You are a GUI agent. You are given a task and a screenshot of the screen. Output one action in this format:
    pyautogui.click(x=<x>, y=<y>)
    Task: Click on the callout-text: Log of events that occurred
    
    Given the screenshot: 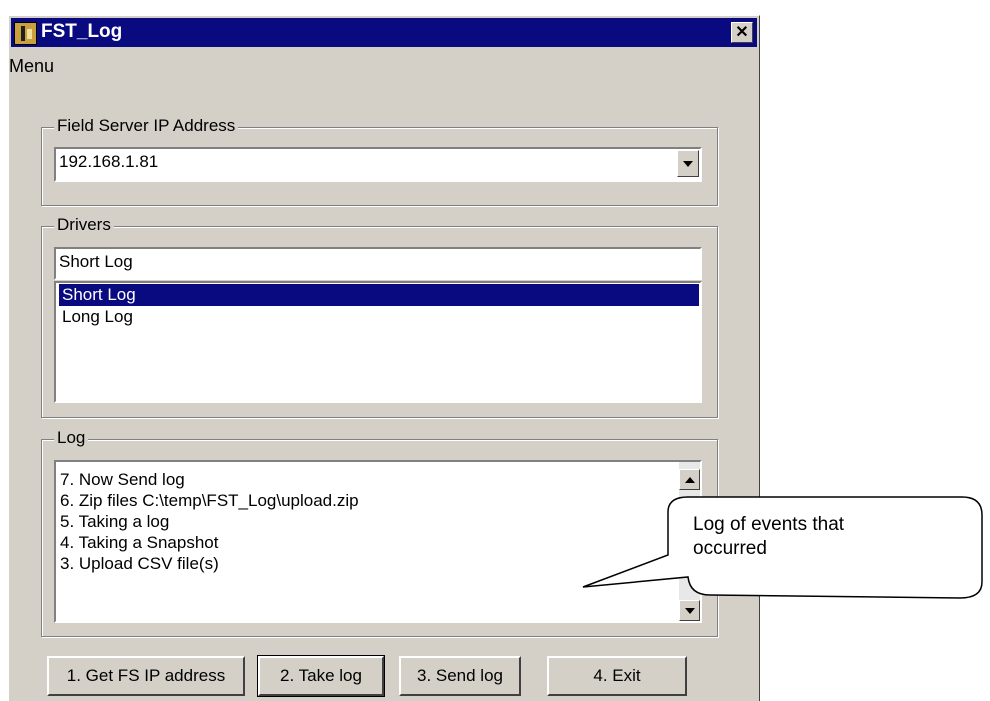 What is the action you would take?
    pyautogui.click(x=803, y=537)
    